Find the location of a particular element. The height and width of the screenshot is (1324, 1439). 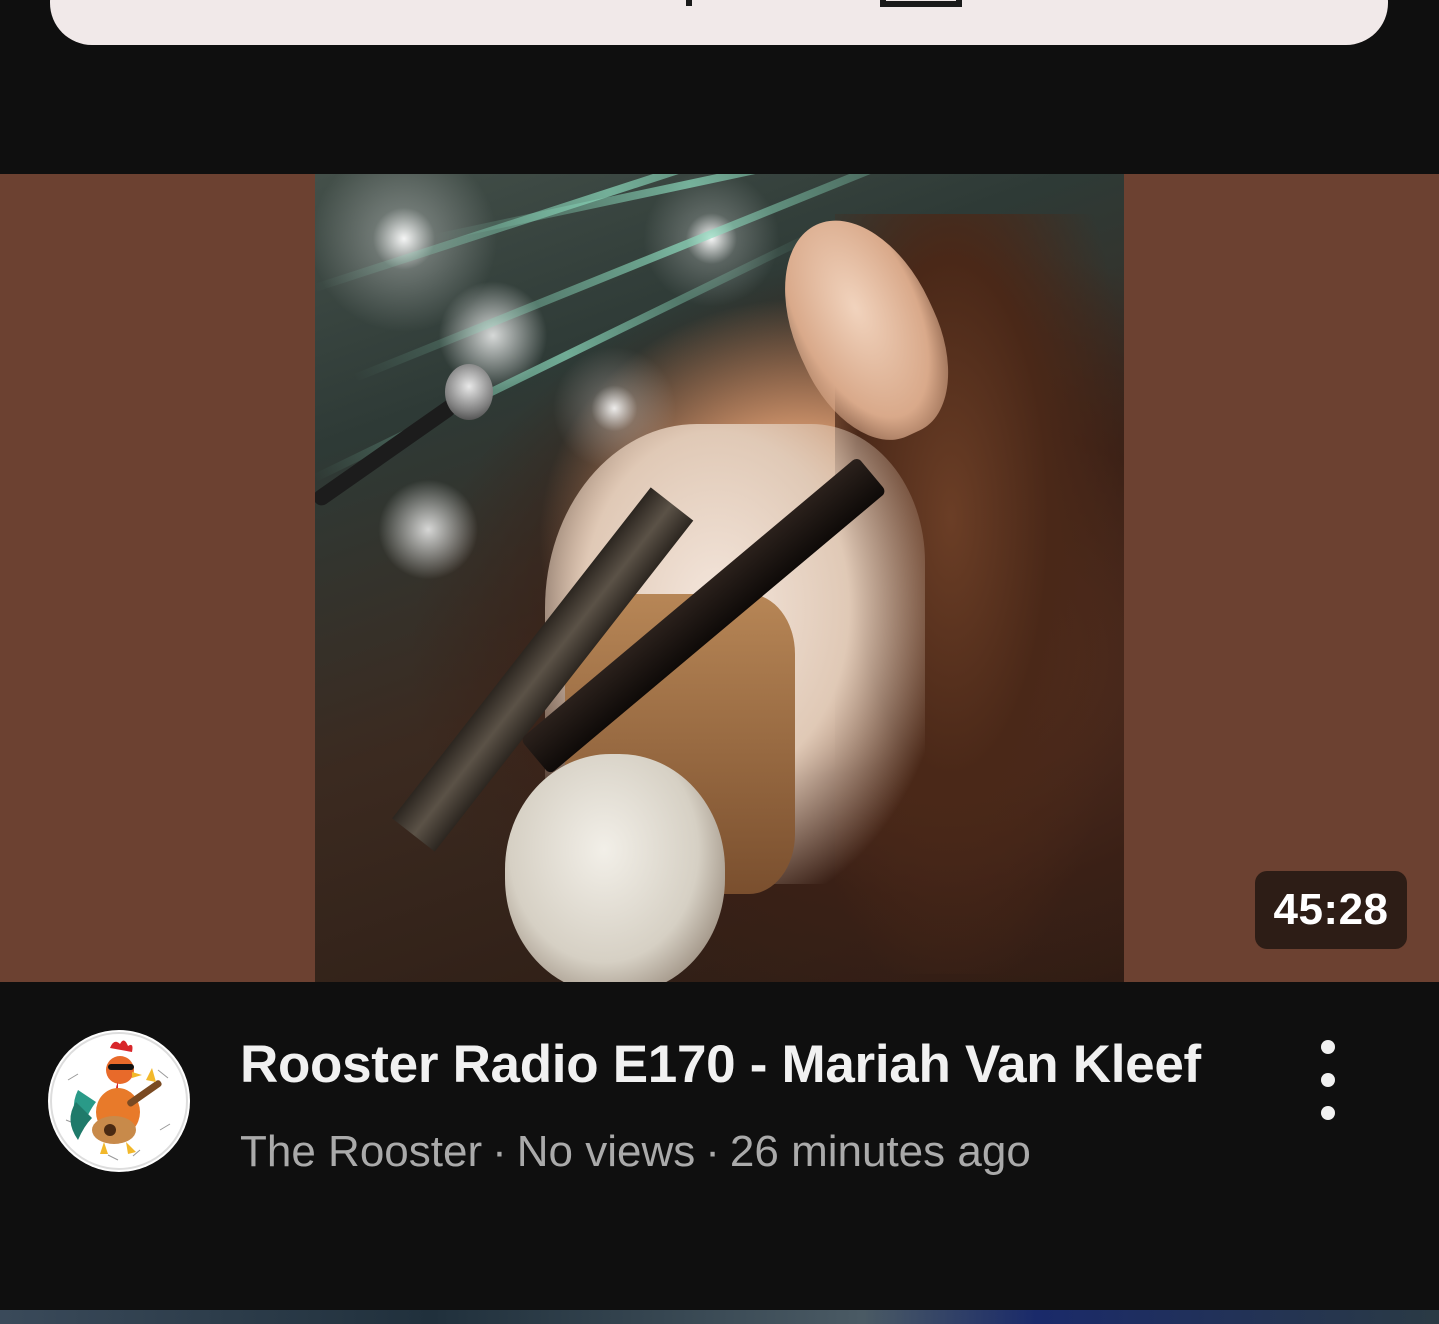

more-options-button is located at coordinates (1328, 1080).